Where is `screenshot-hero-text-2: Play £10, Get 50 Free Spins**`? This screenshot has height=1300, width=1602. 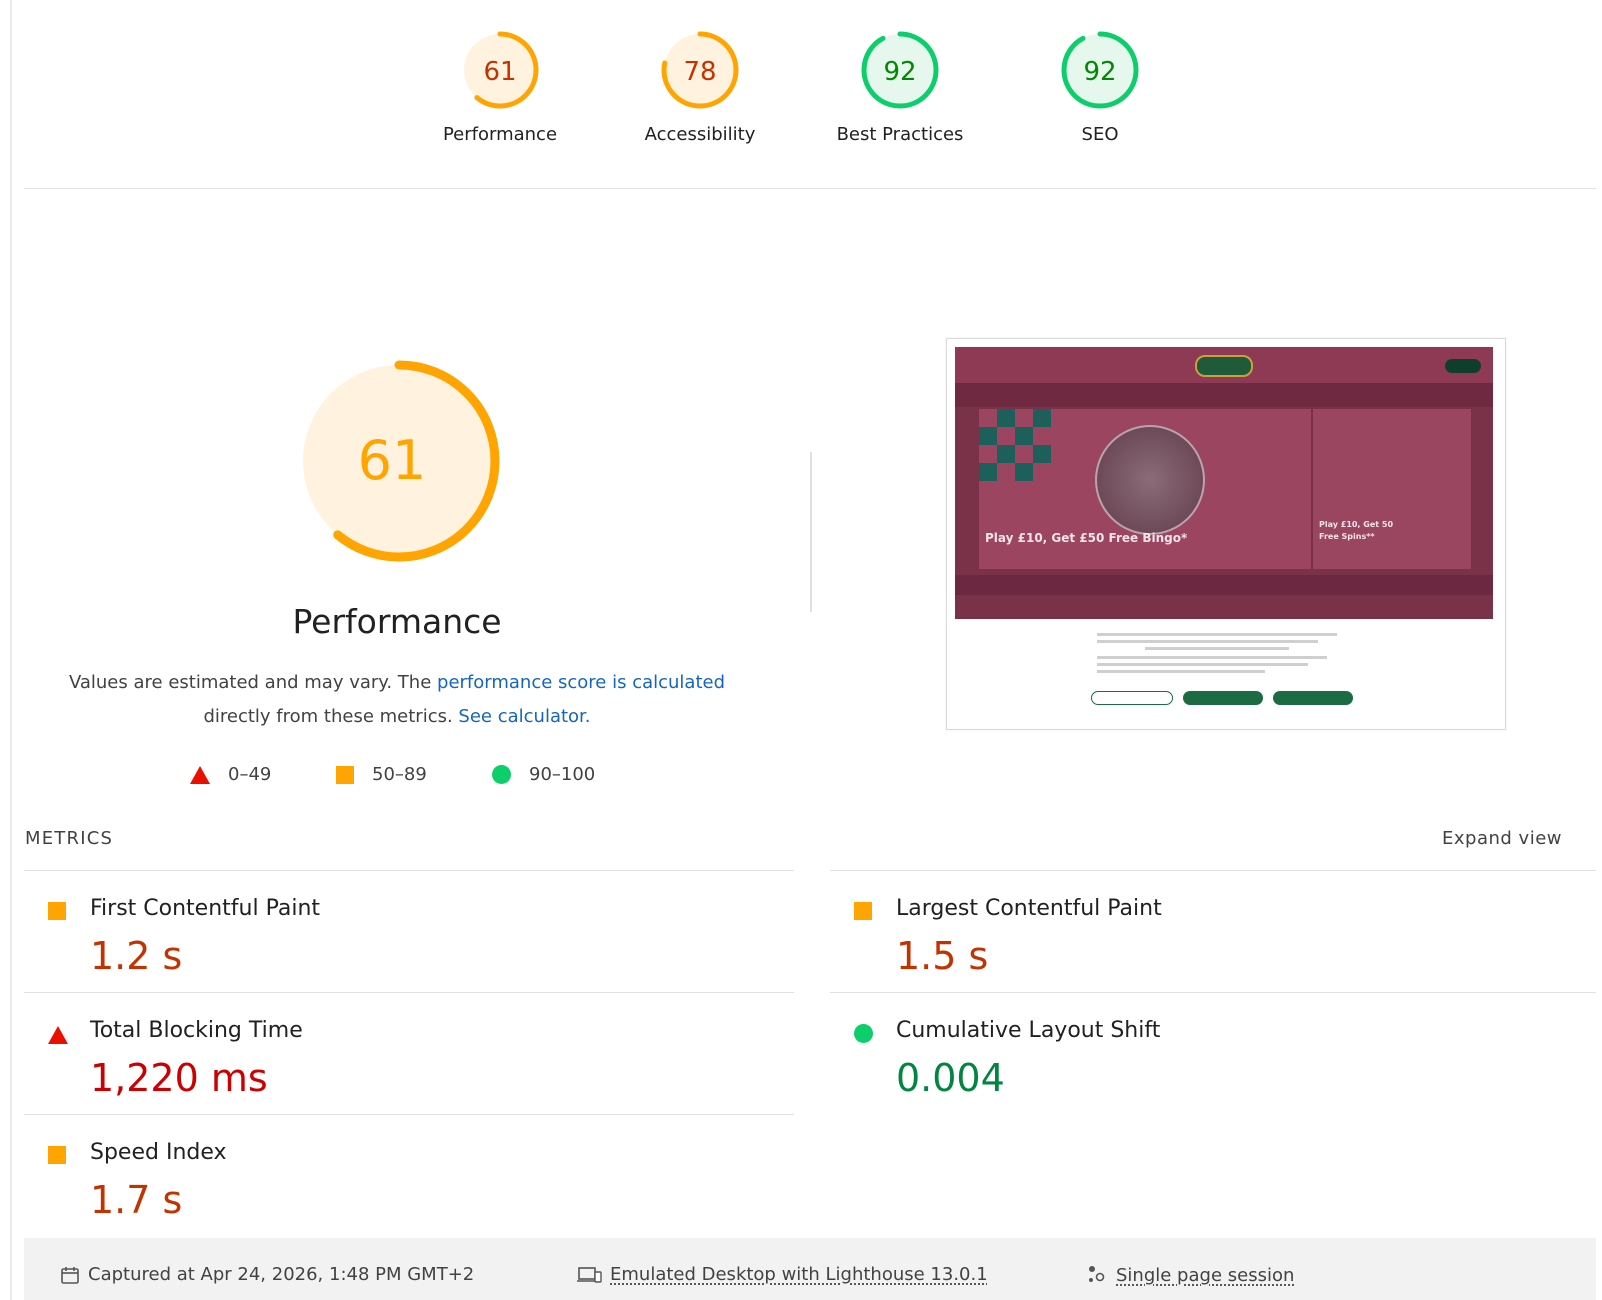
screenshot-hero-text-2: Play £10, Get 50 Free Spins** is located at coordinates (1356, 530).